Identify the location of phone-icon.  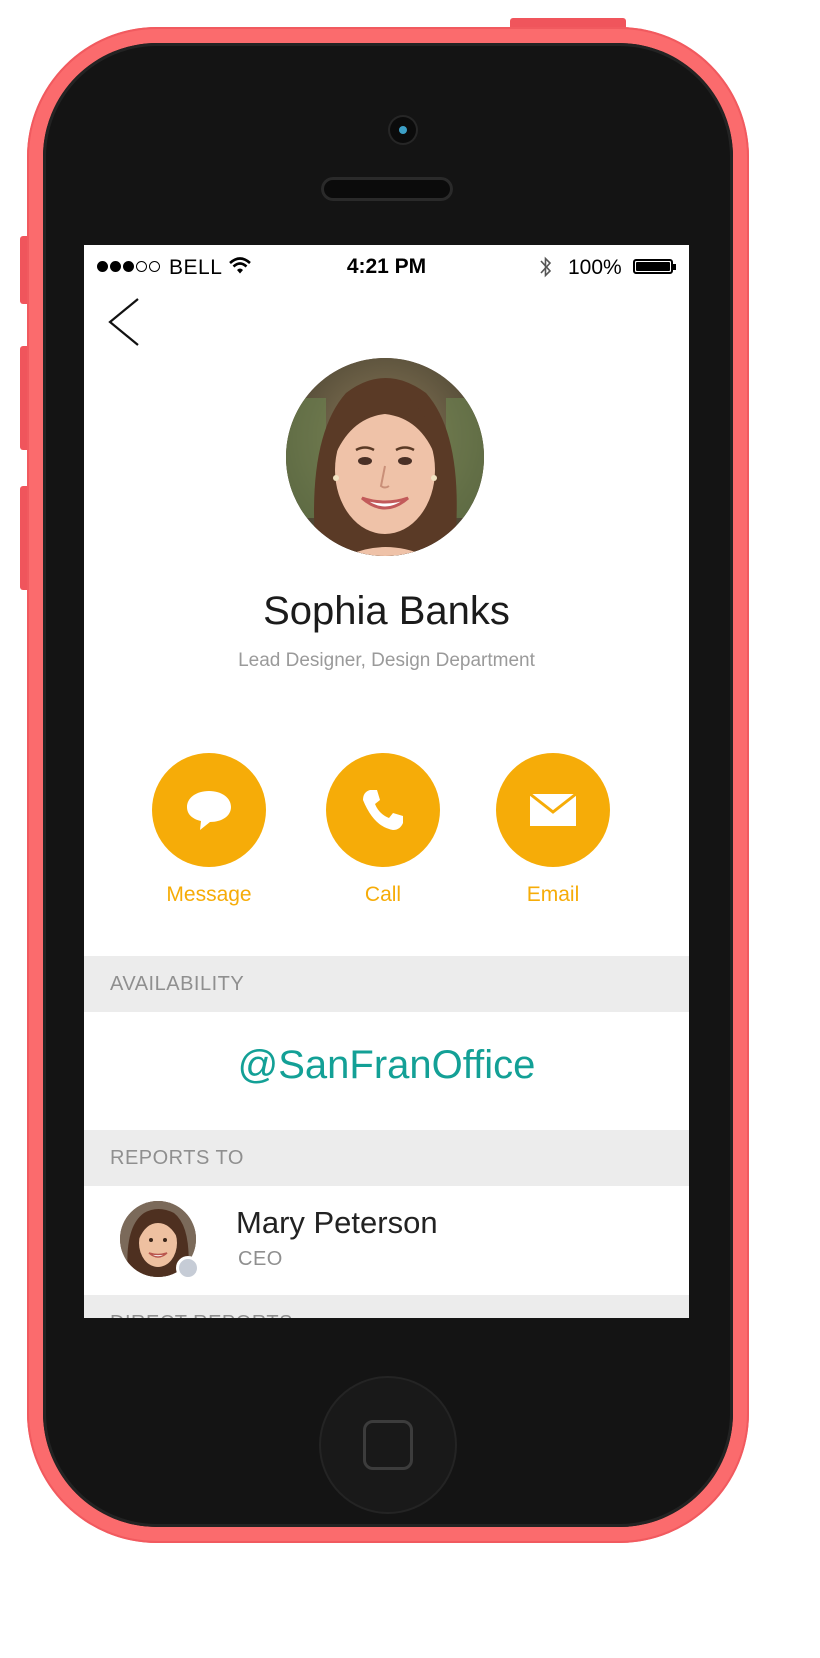
(383, 810).